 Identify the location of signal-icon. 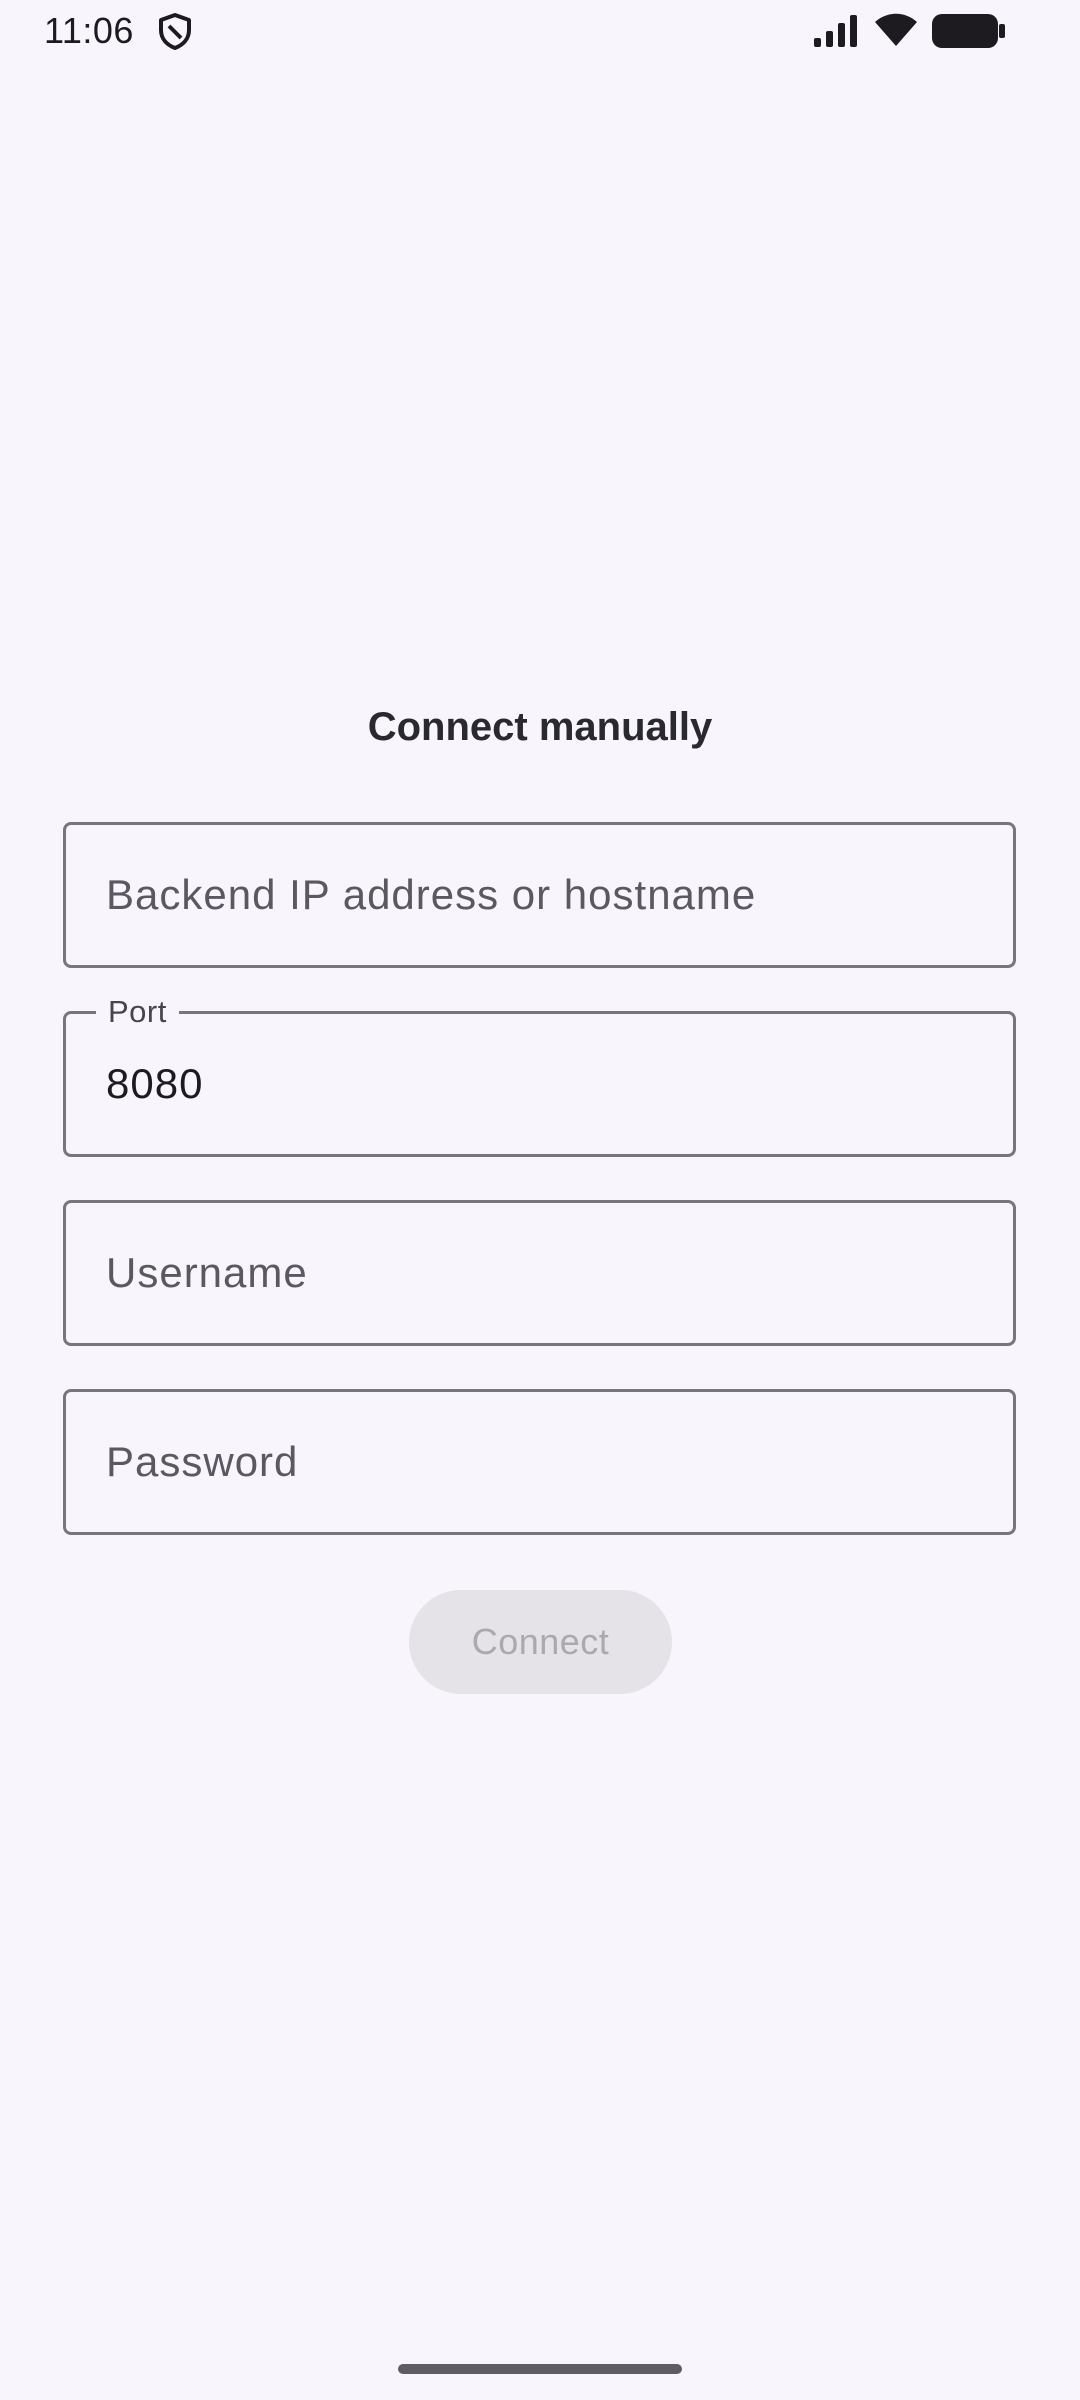
(835, 31).